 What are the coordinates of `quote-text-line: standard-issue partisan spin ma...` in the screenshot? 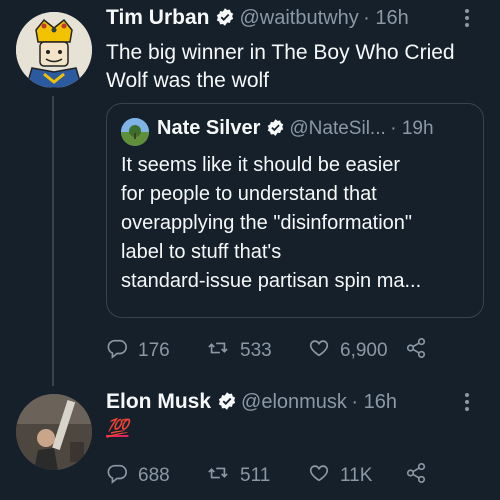 It's located at (271, 281).